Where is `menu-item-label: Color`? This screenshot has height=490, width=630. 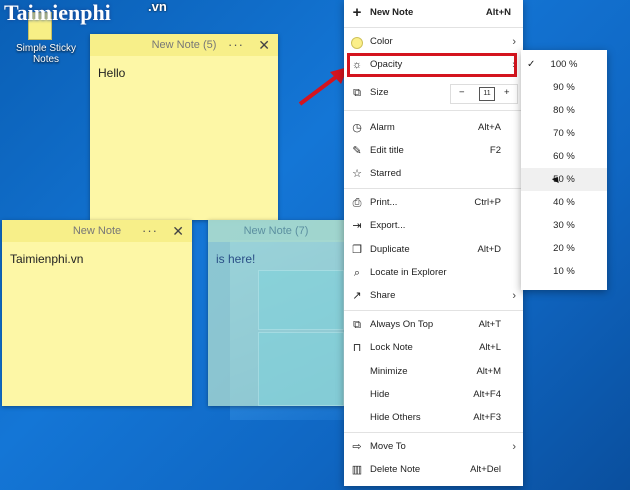
menu-item-label: Color is located at coordinates (381, 41).